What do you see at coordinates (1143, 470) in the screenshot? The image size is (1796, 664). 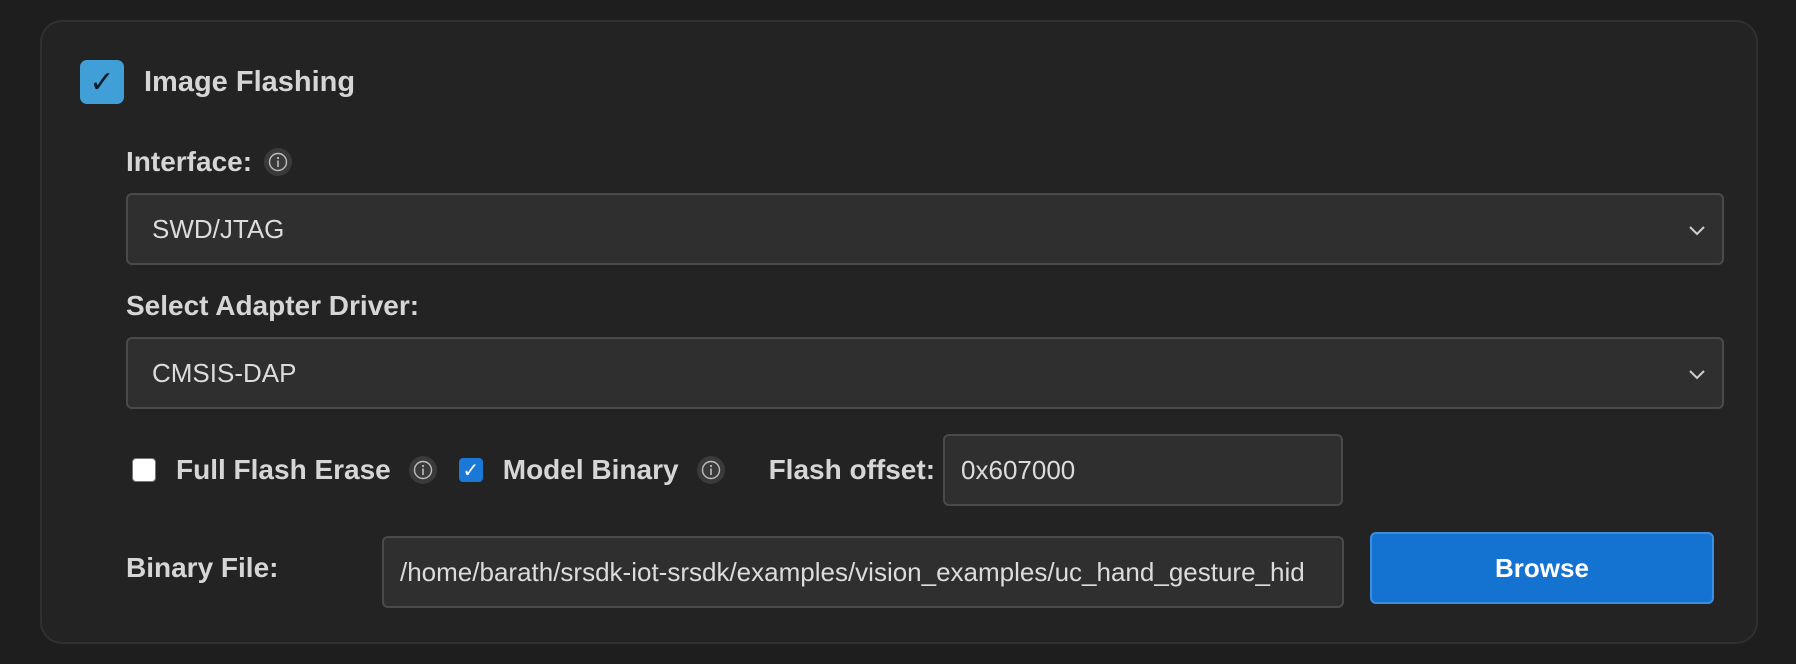 I see `flash-offset-input: 0x607000` at bounding box center [1143, 470].